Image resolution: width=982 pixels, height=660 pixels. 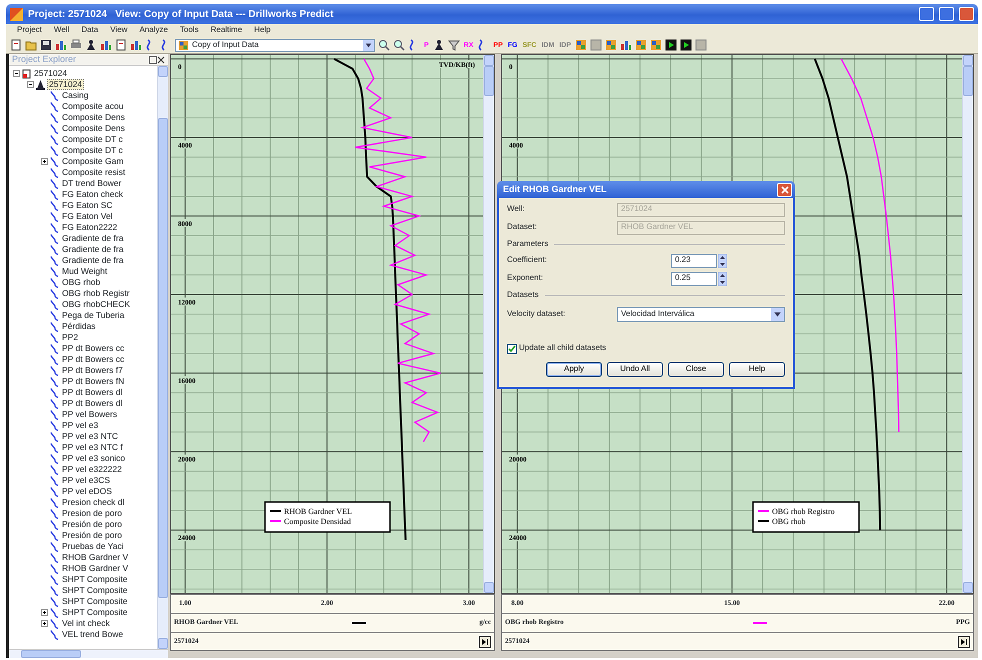 What do you see at coordinates (92, 469) in the screenshot?
I see `tree-item: PP vel e322222` at bounding box center [92, 469].